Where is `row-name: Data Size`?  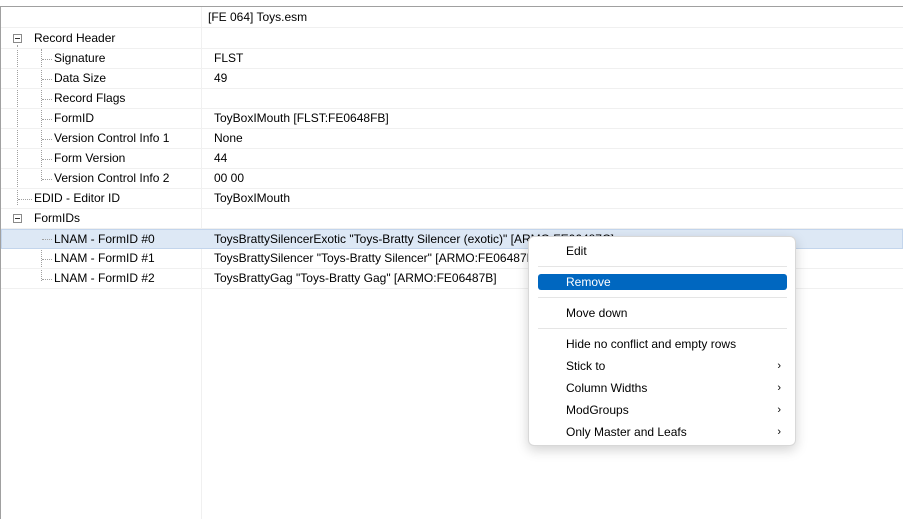
row-name: Data Size is located at coordinates (80, 78).